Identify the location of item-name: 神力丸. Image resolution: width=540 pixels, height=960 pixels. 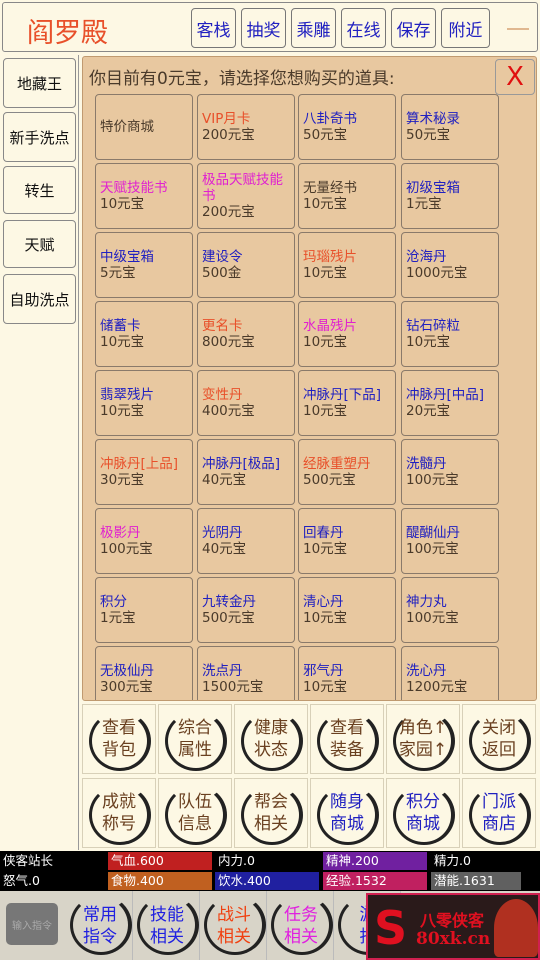
(426, 602).